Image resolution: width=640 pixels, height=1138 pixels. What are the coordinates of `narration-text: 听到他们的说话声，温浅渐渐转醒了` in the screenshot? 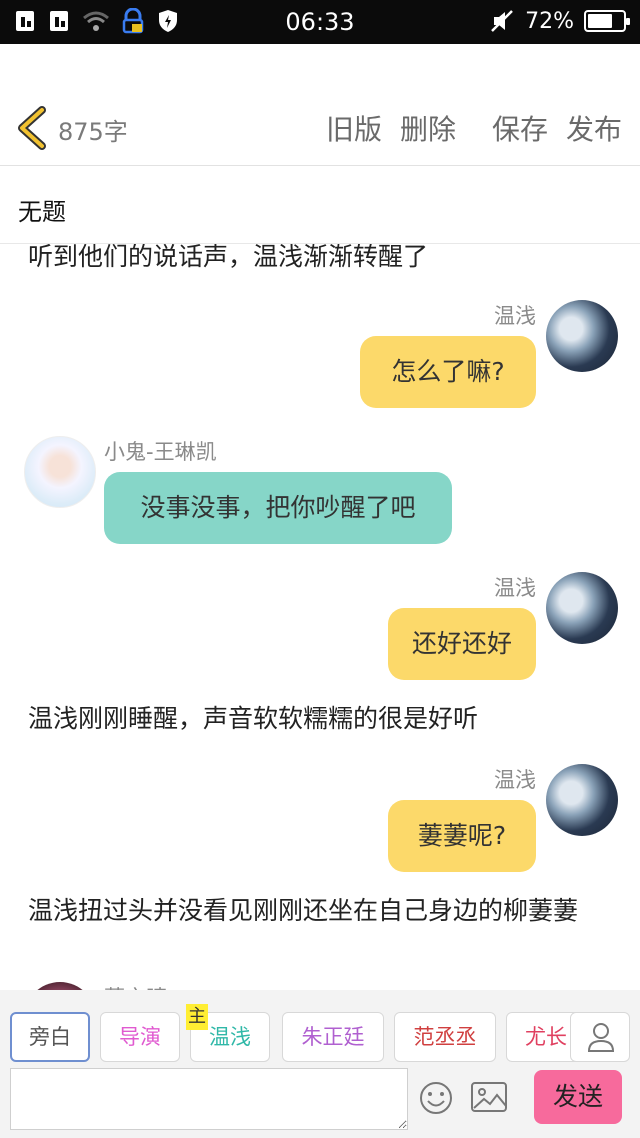 It's located at (228, 257).